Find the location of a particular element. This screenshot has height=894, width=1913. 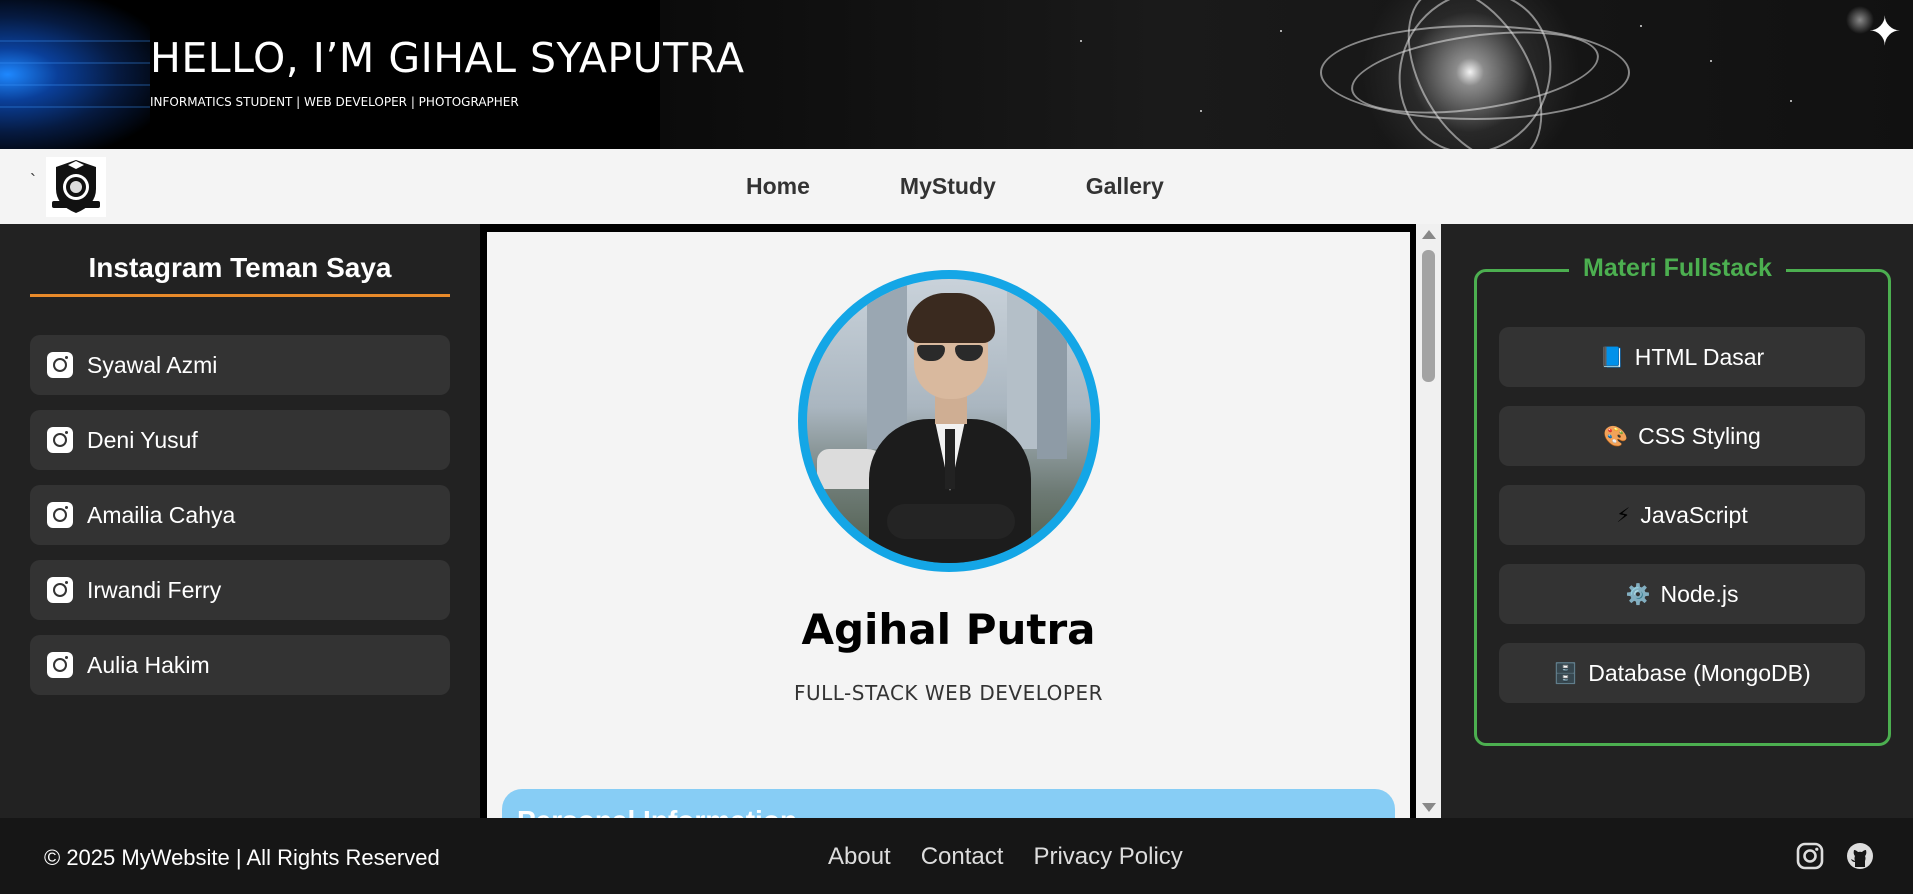

lightning-icon: ⚡ is located at coordinates (1623, 515).